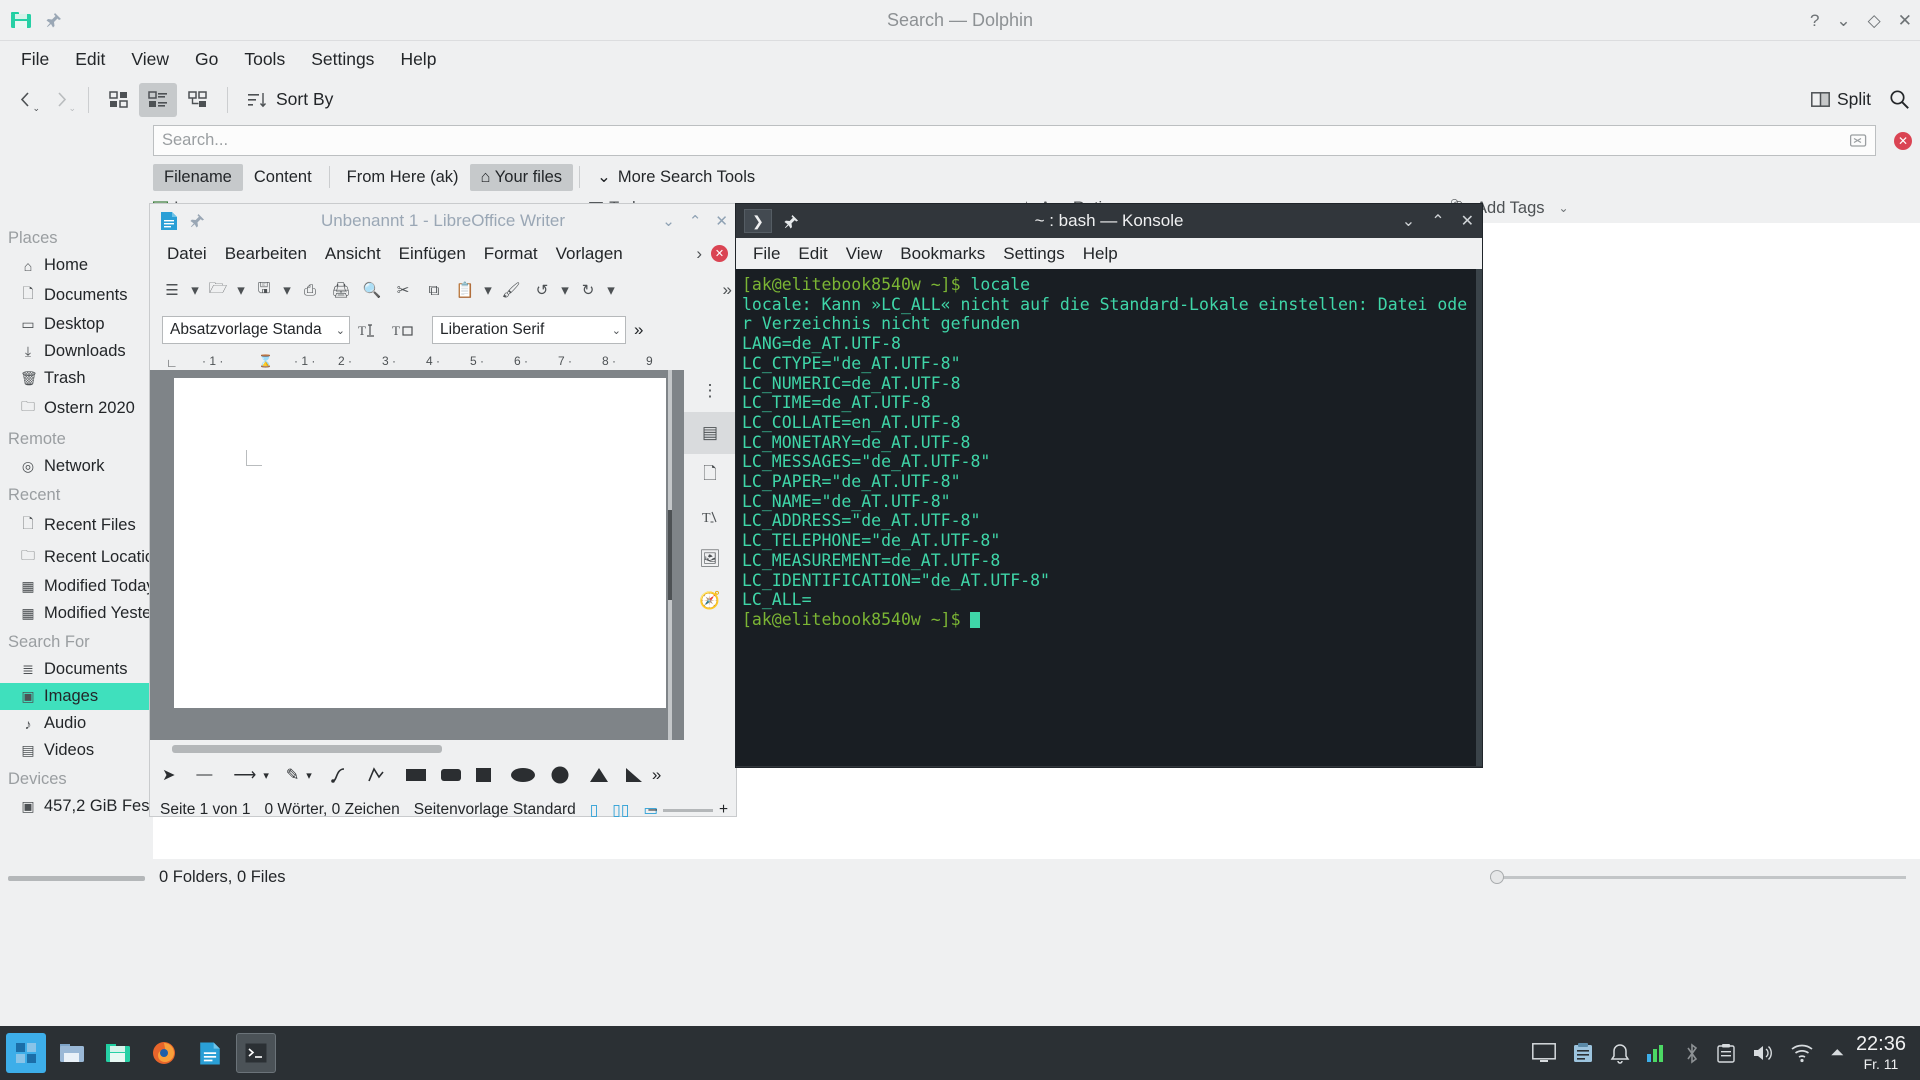  What do you see at coordinates (416, 775) in the screenshot?
I see `rectangle-tool-icon` at bounding box center [416, 775].